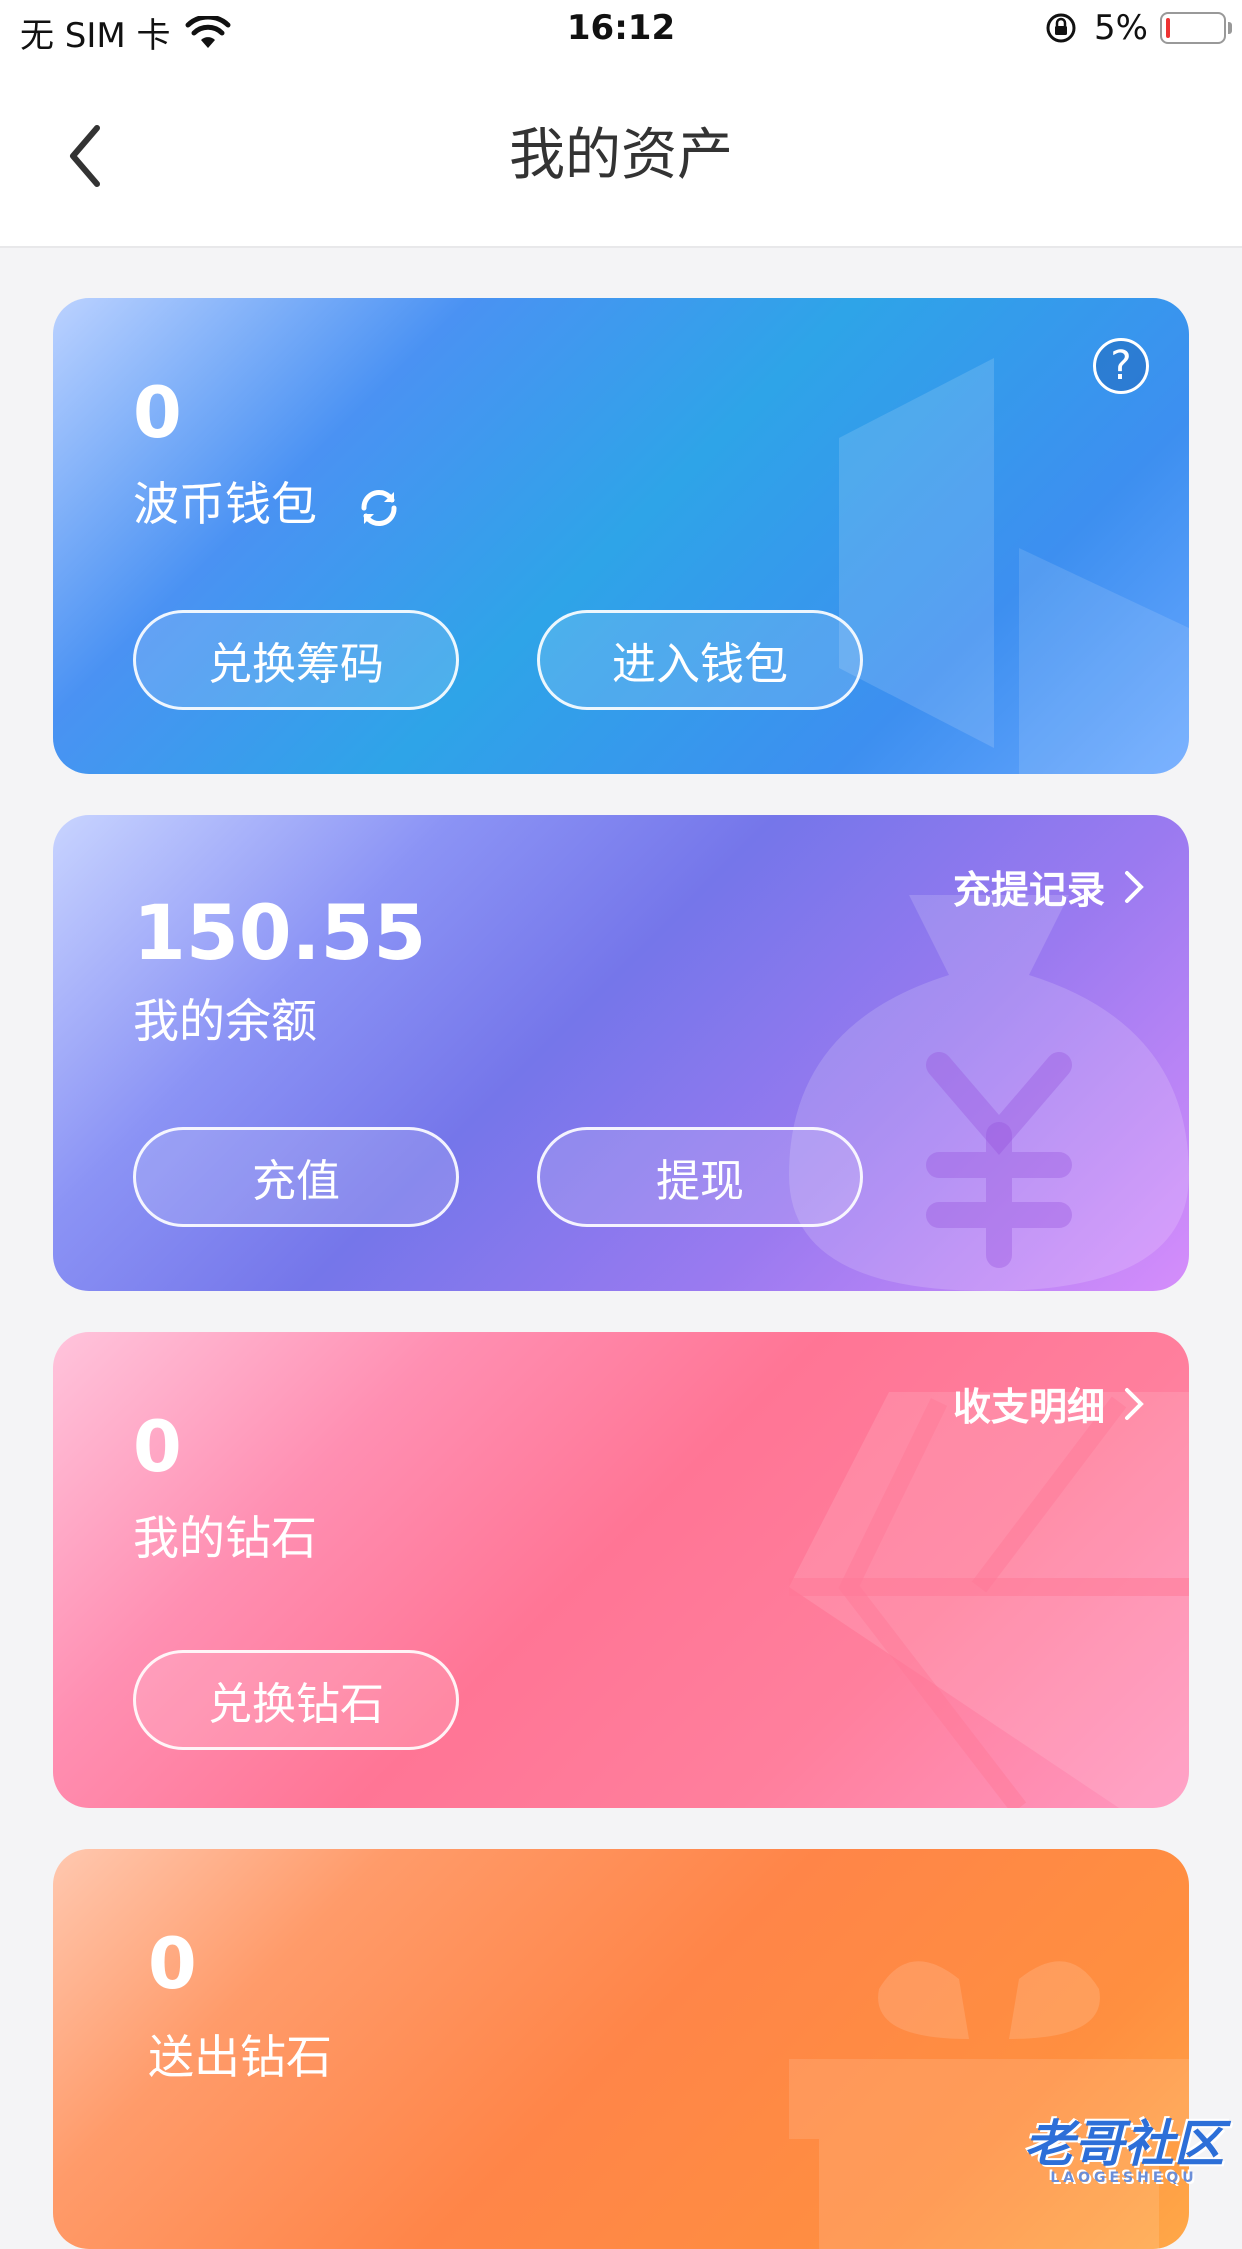 The image size is (1242, 2249). I want to click on withdraw-button: 提现, so click(700, 1177).